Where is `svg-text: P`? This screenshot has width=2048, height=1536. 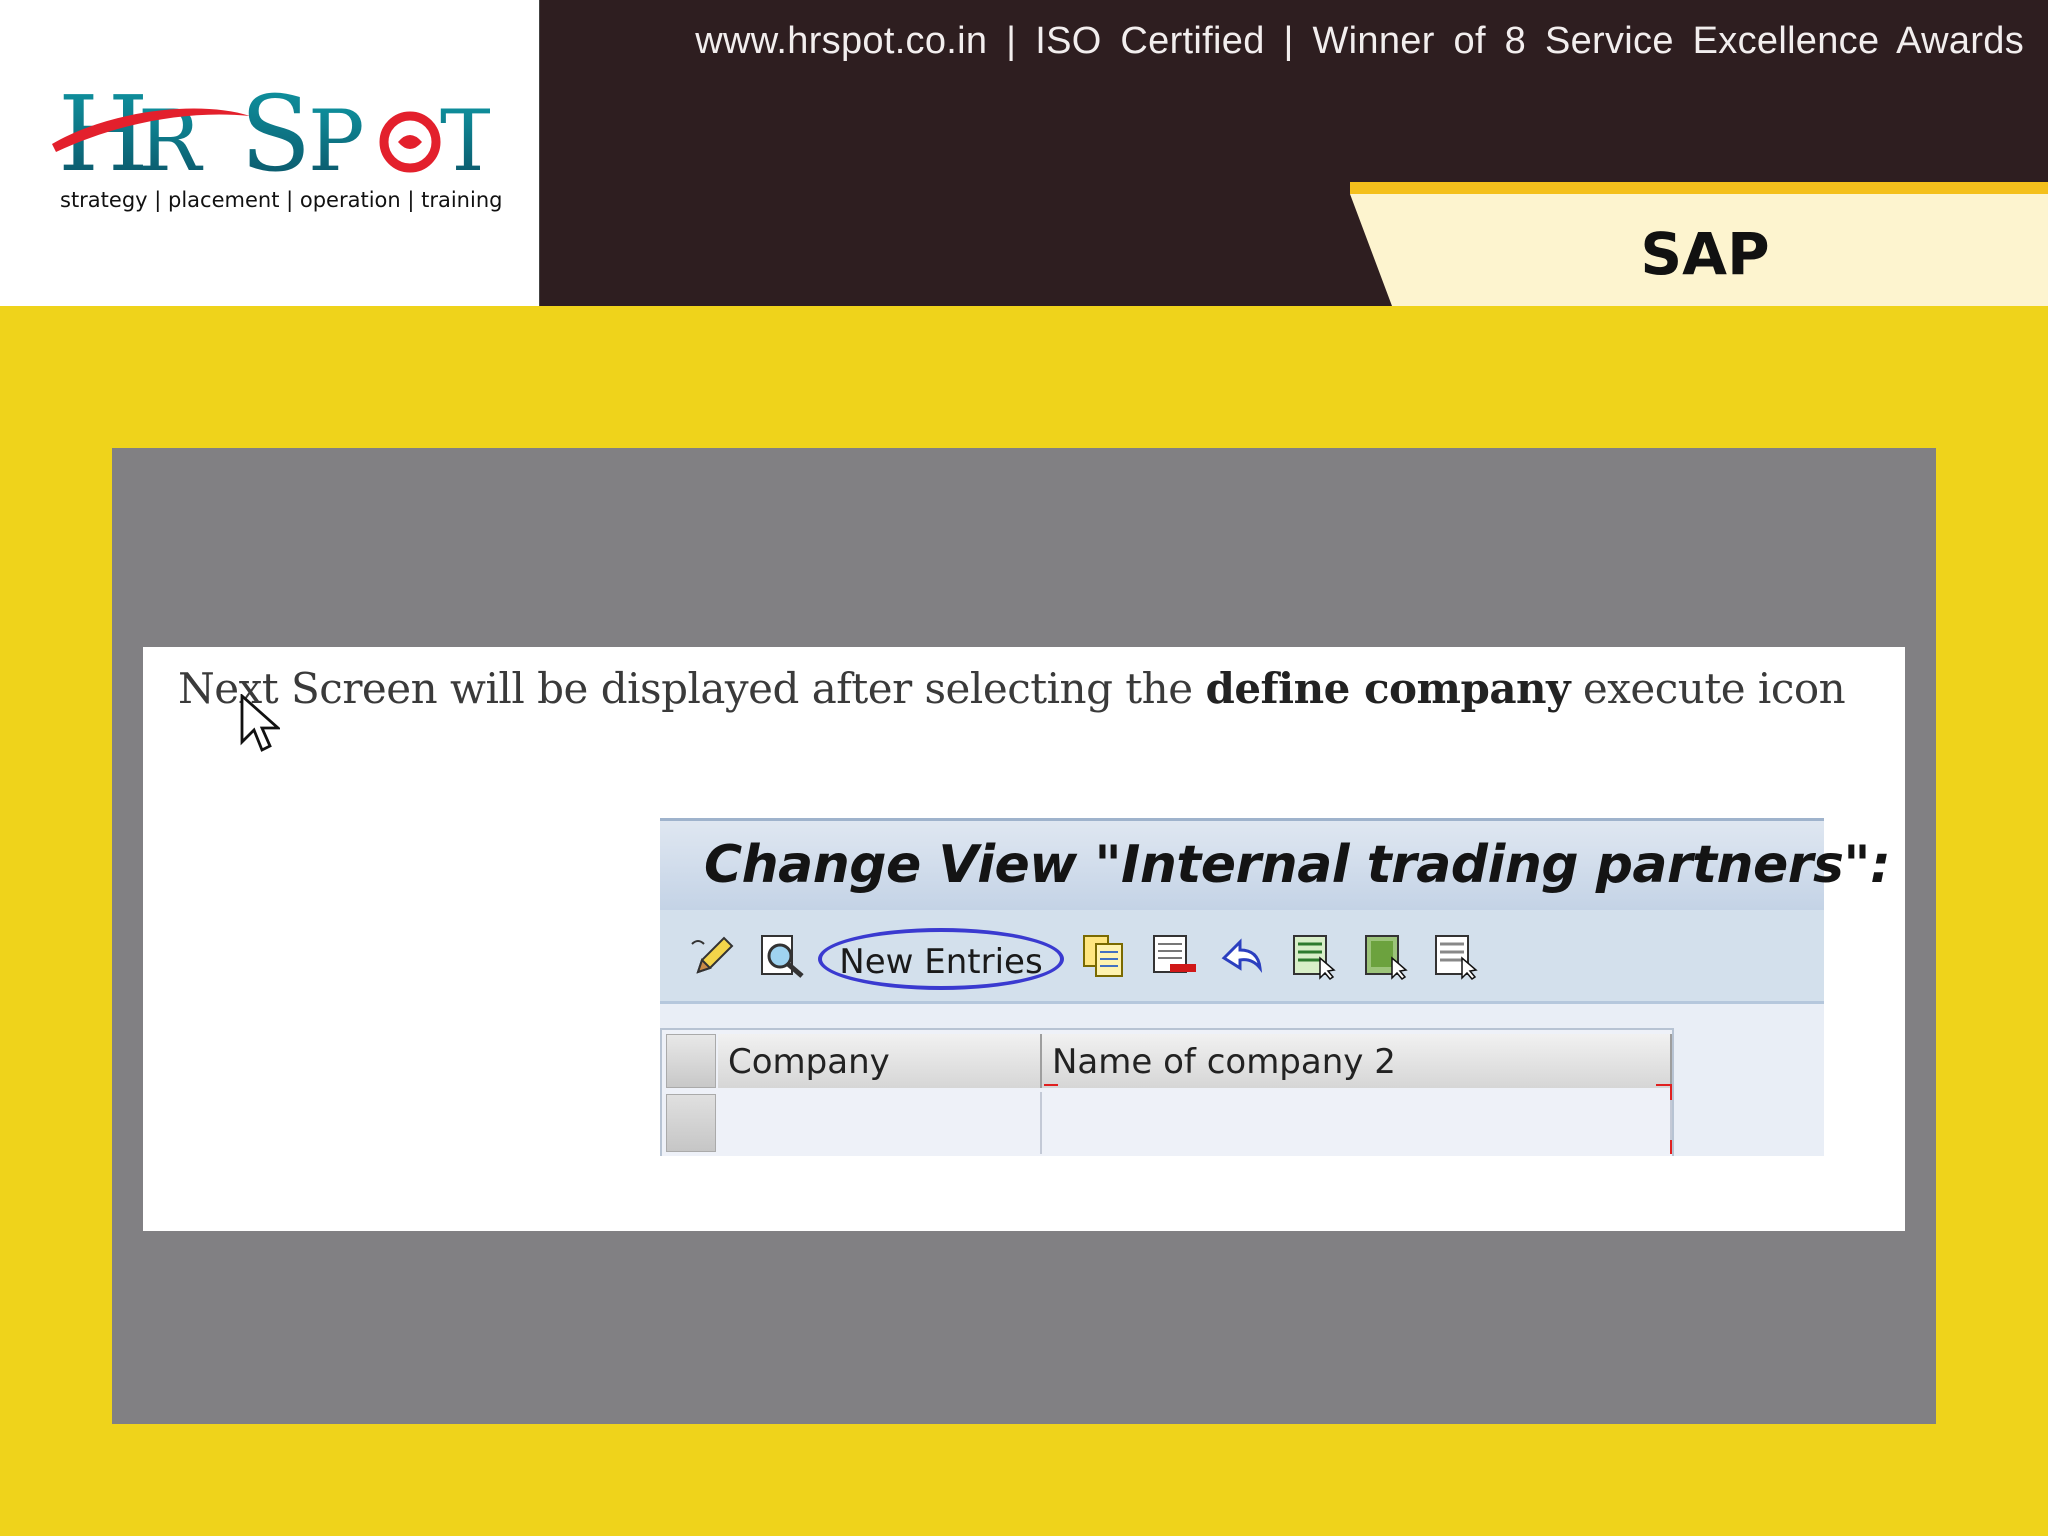 svg-text: P is located at coordinates (336, 141).